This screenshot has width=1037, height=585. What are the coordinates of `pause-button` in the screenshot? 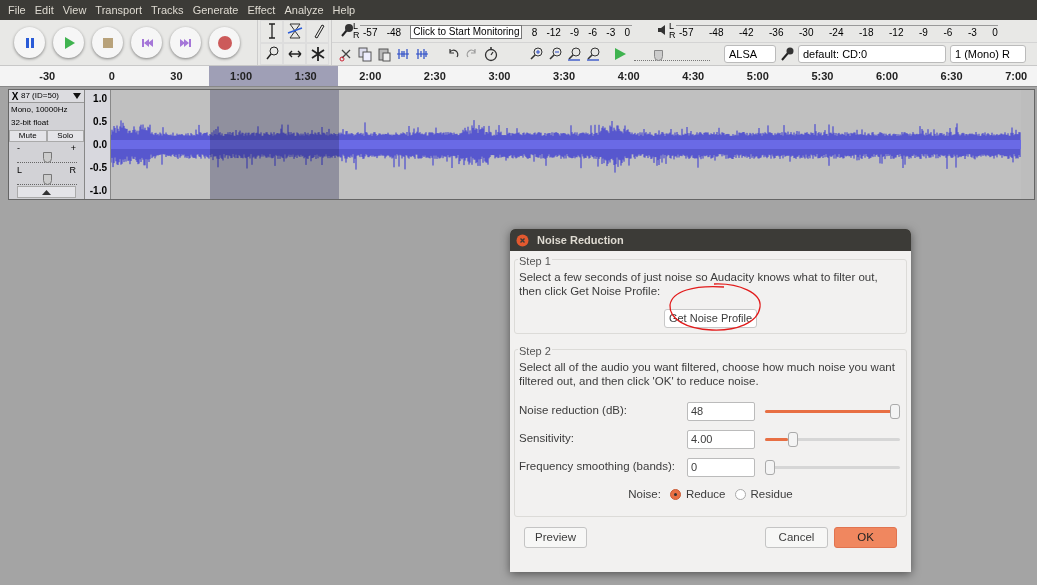 It's located at (29, 42).